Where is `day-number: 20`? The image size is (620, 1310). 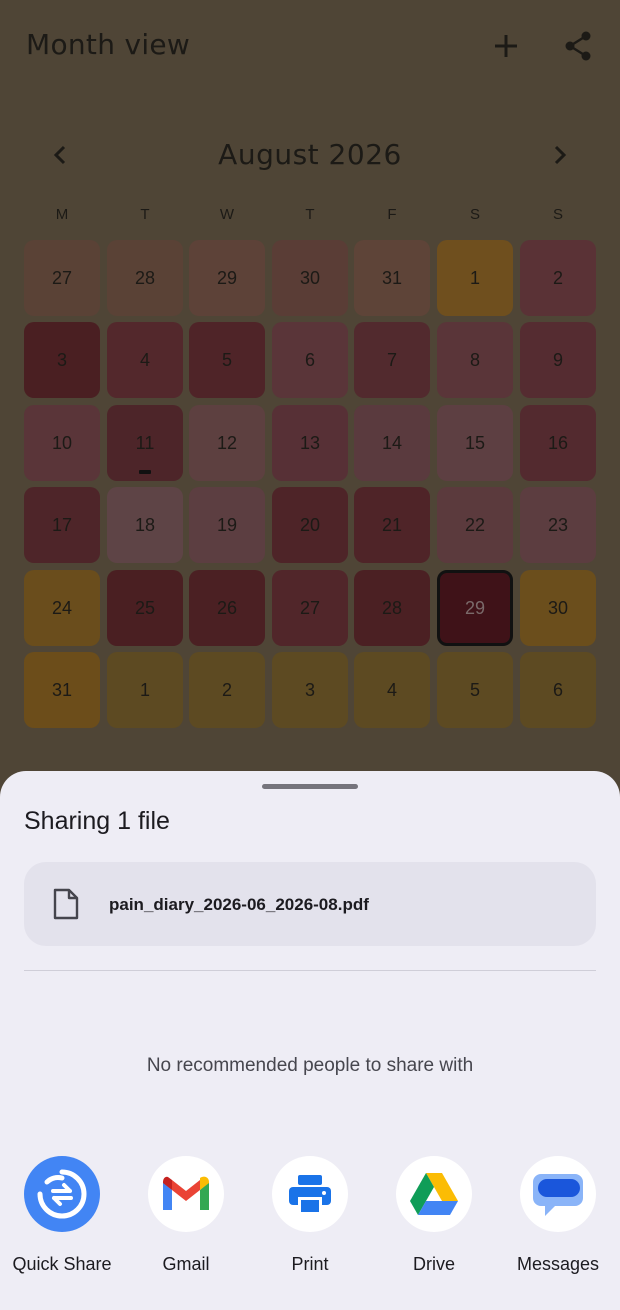 day-number: 20 is located at coordinates (310, 524).